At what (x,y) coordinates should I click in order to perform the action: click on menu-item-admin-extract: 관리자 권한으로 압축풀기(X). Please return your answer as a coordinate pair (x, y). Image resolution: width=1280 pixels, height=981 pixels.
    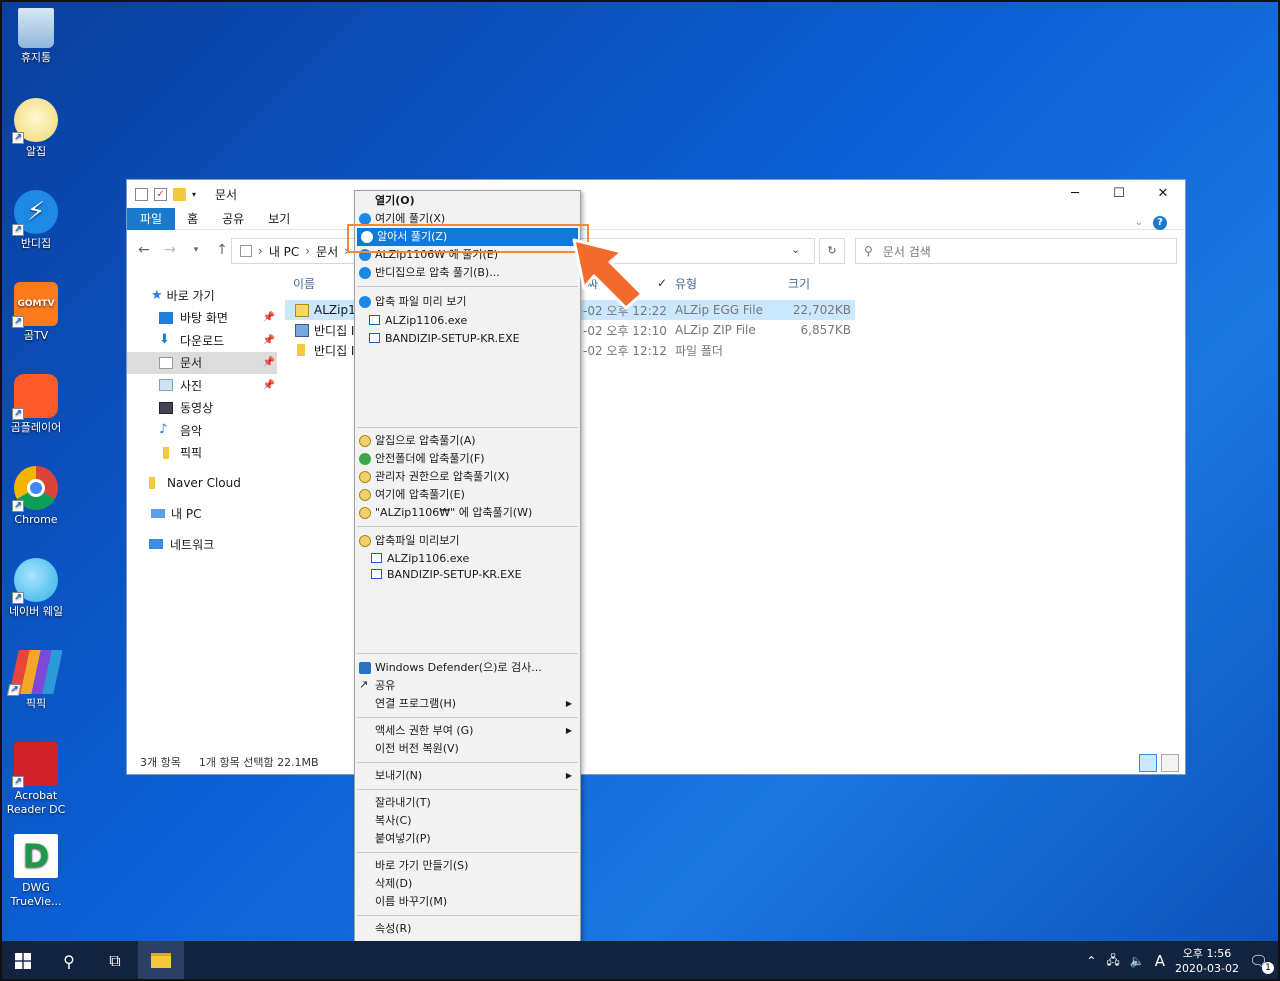
    Looking at the image, I should click on (467, 477).